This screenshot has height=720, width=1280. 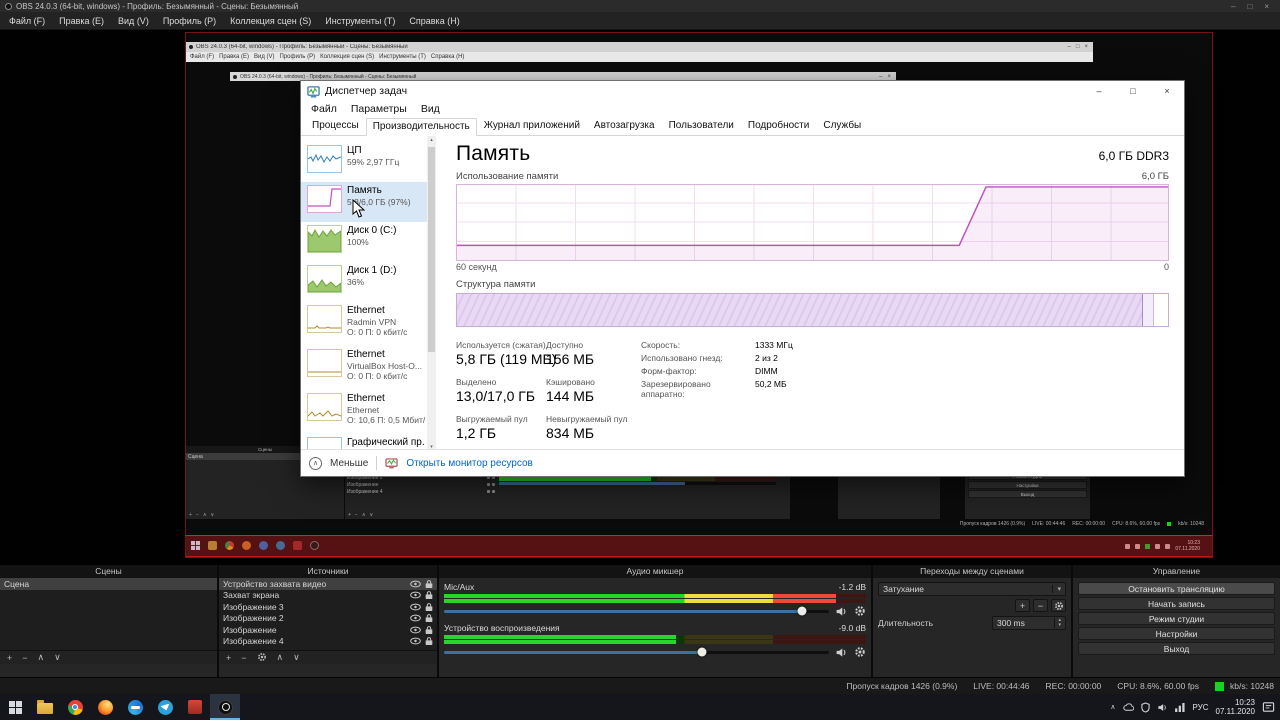 I want to click on remove-scene-button: −, so click(x=24, y=658).